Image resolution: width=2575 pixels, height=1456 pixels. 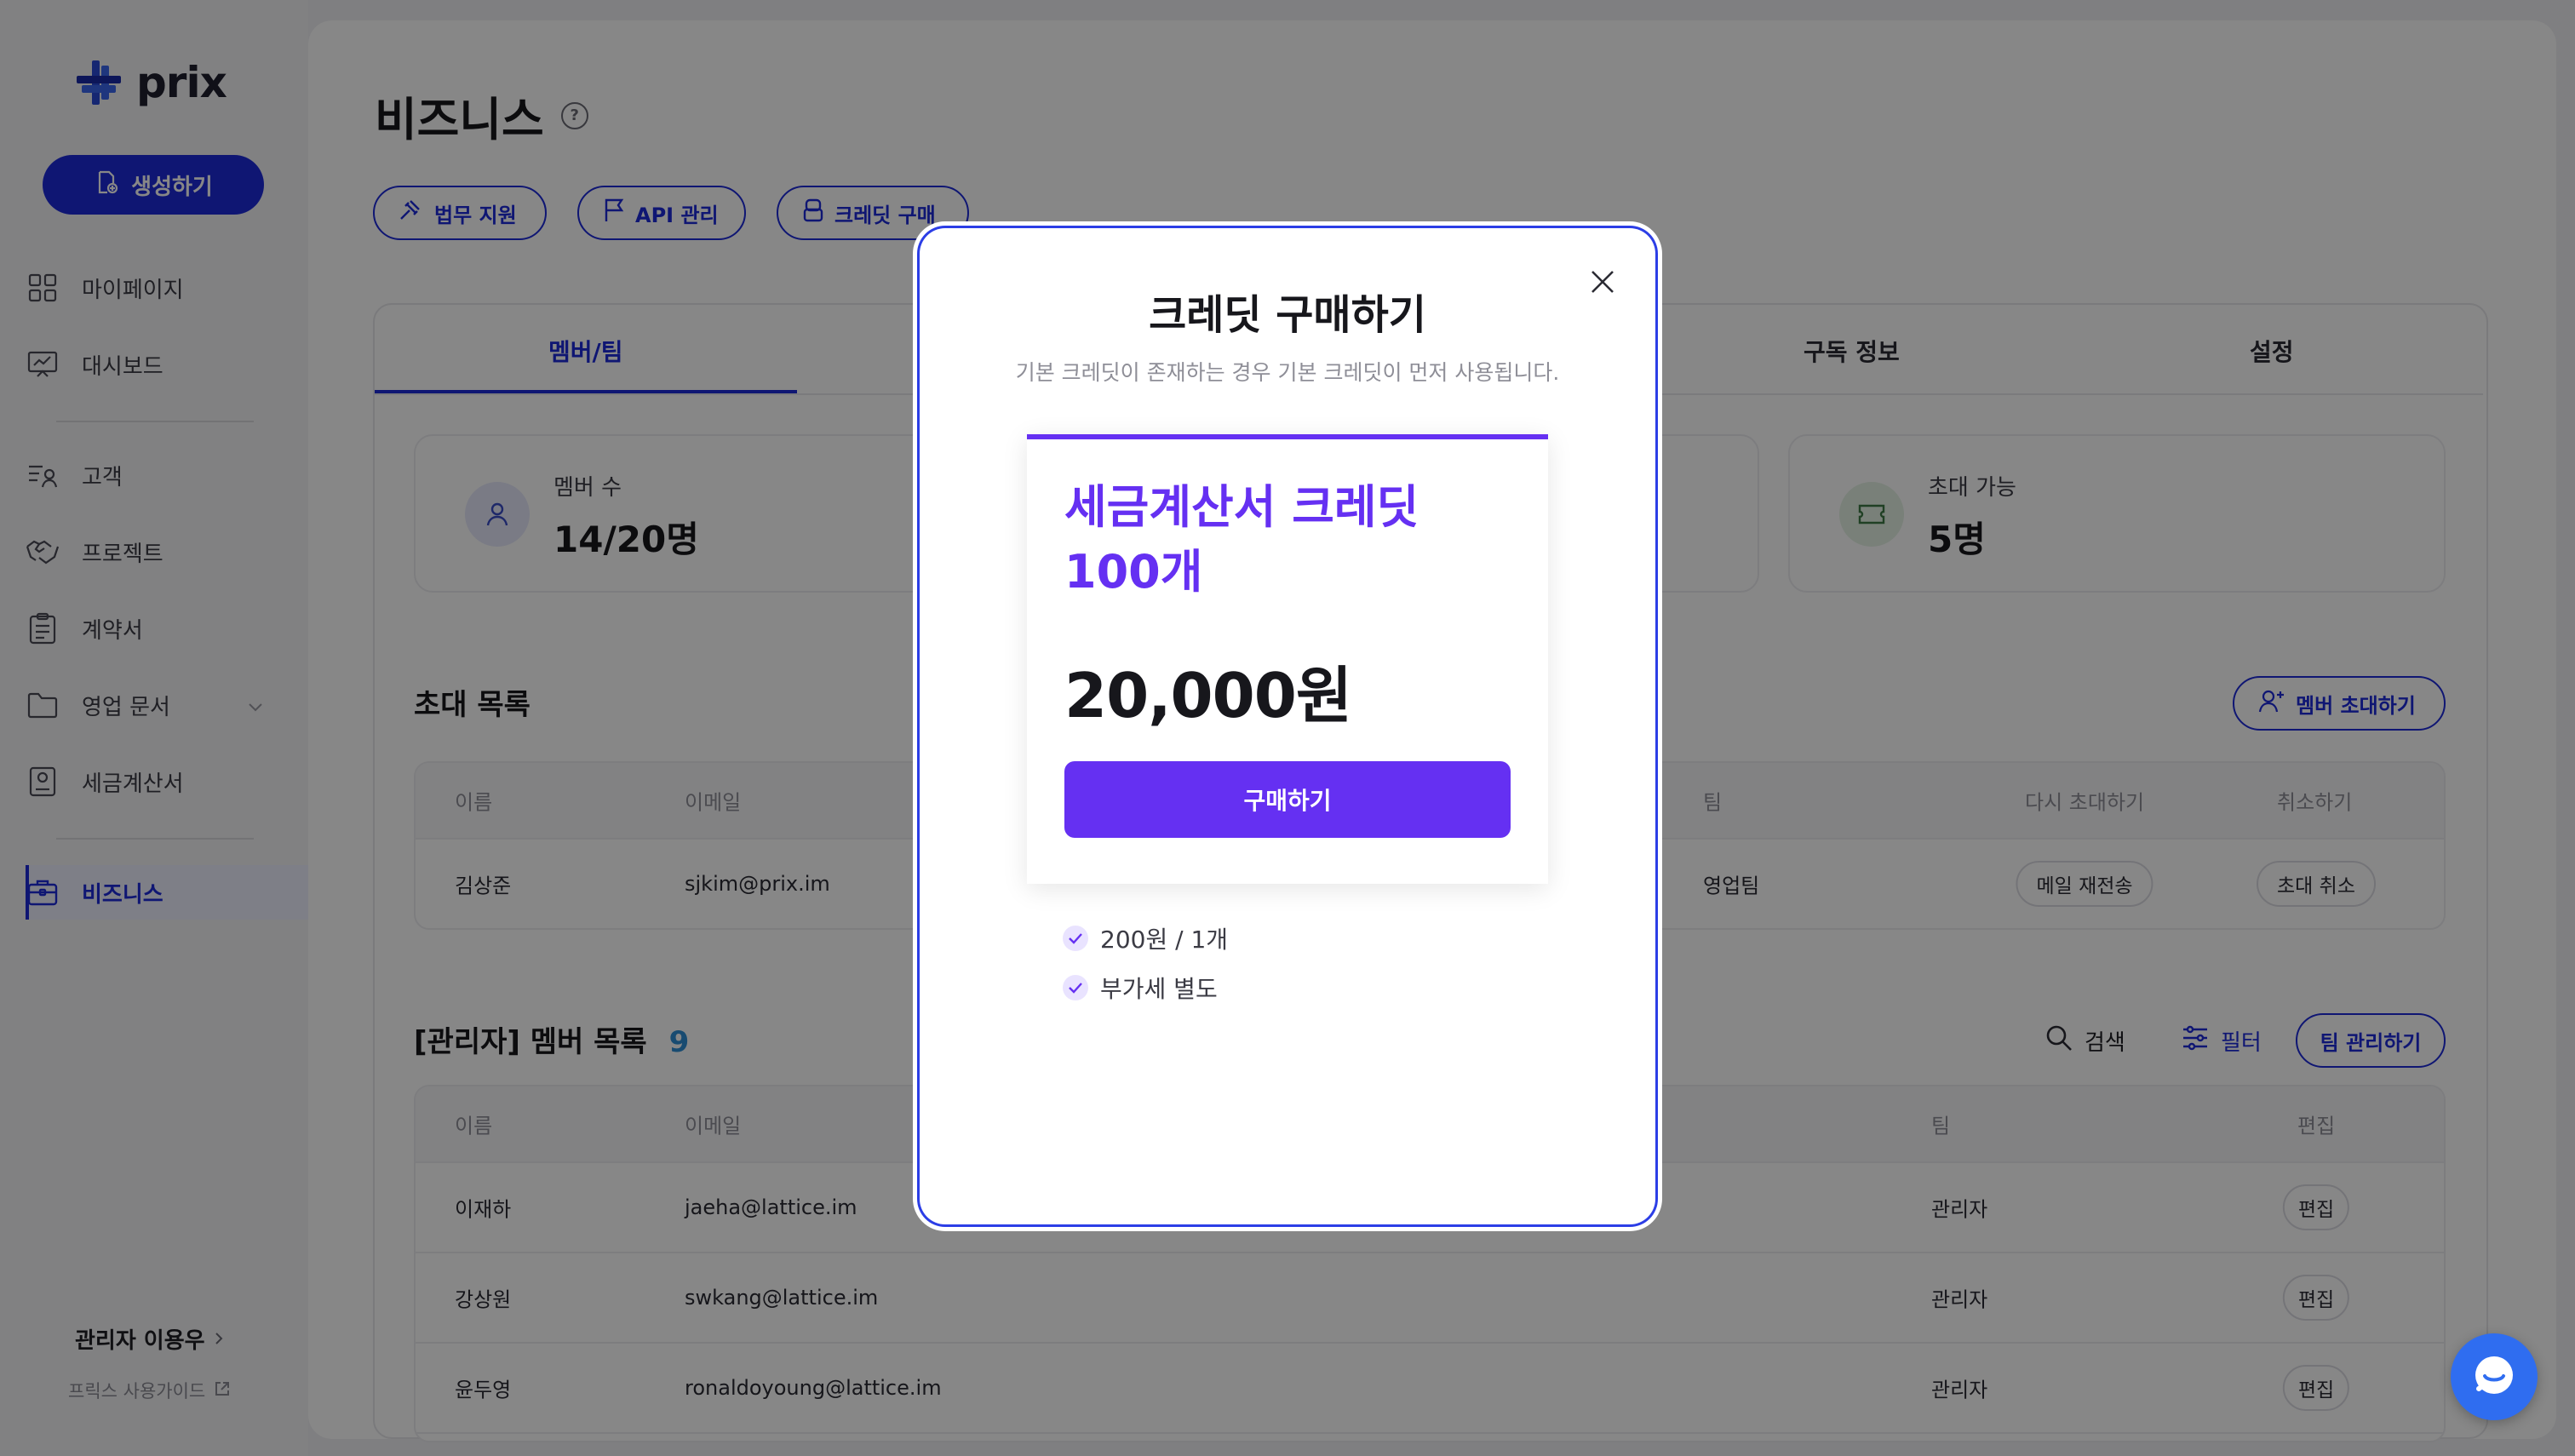 I want to click on feature-item: 200원 / 1개, so click(x=1145, y=938).